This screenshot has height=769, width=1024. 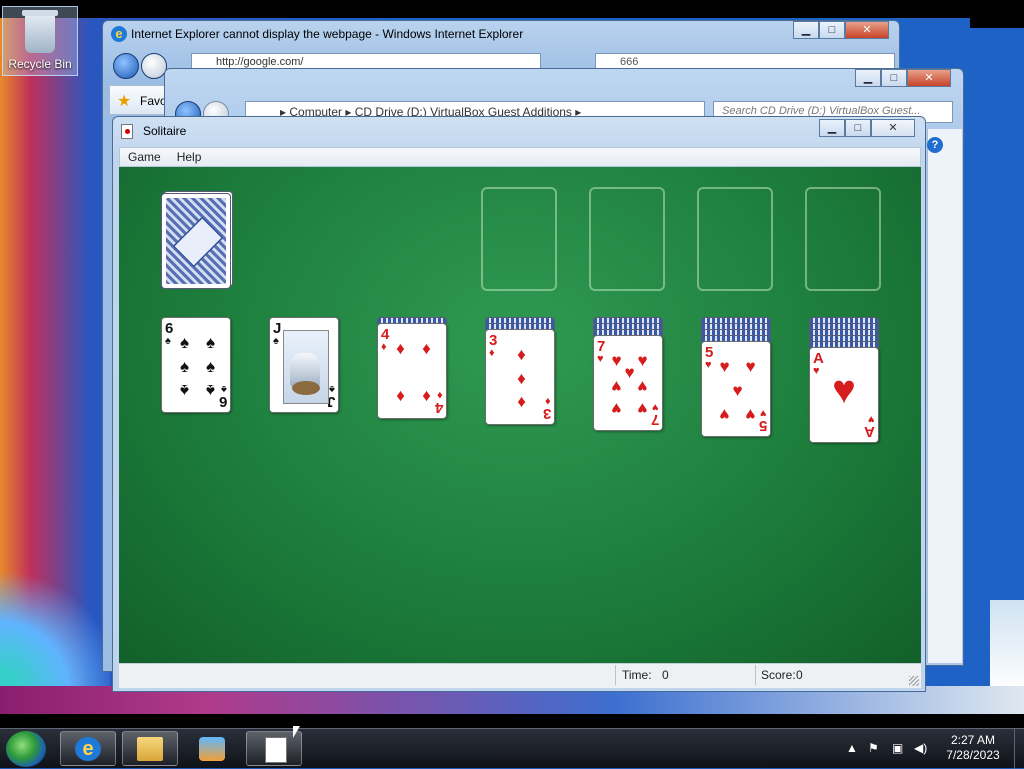 I want to click on internet-explorer-icon: e, so click(x=88, y=749).